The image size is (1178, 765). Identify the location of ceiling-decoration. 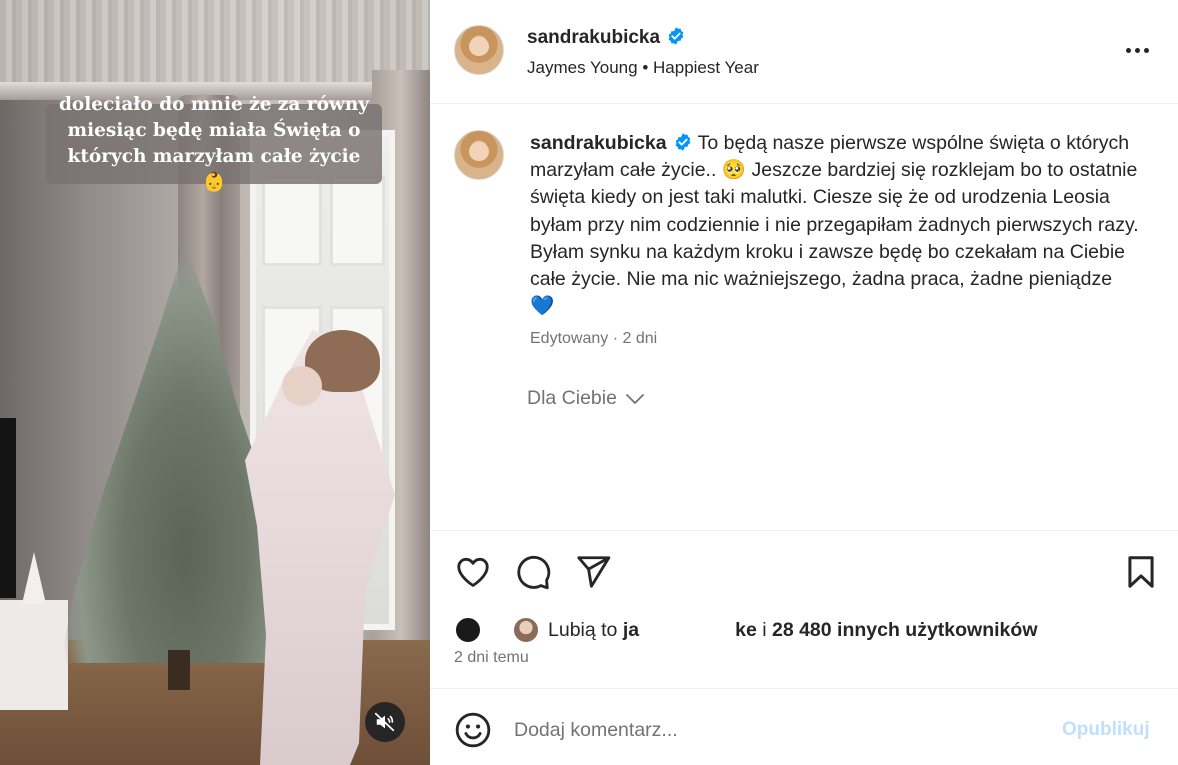
(215, 47).